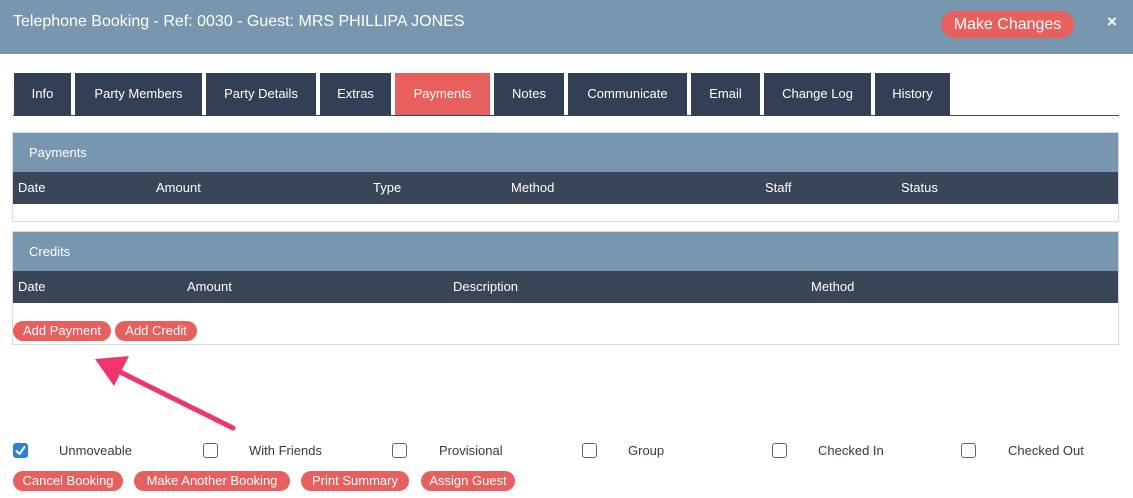 The image size is (1133, 498). I want to click on cancel-booking-button: Cancel Booking, so click(68, 481).